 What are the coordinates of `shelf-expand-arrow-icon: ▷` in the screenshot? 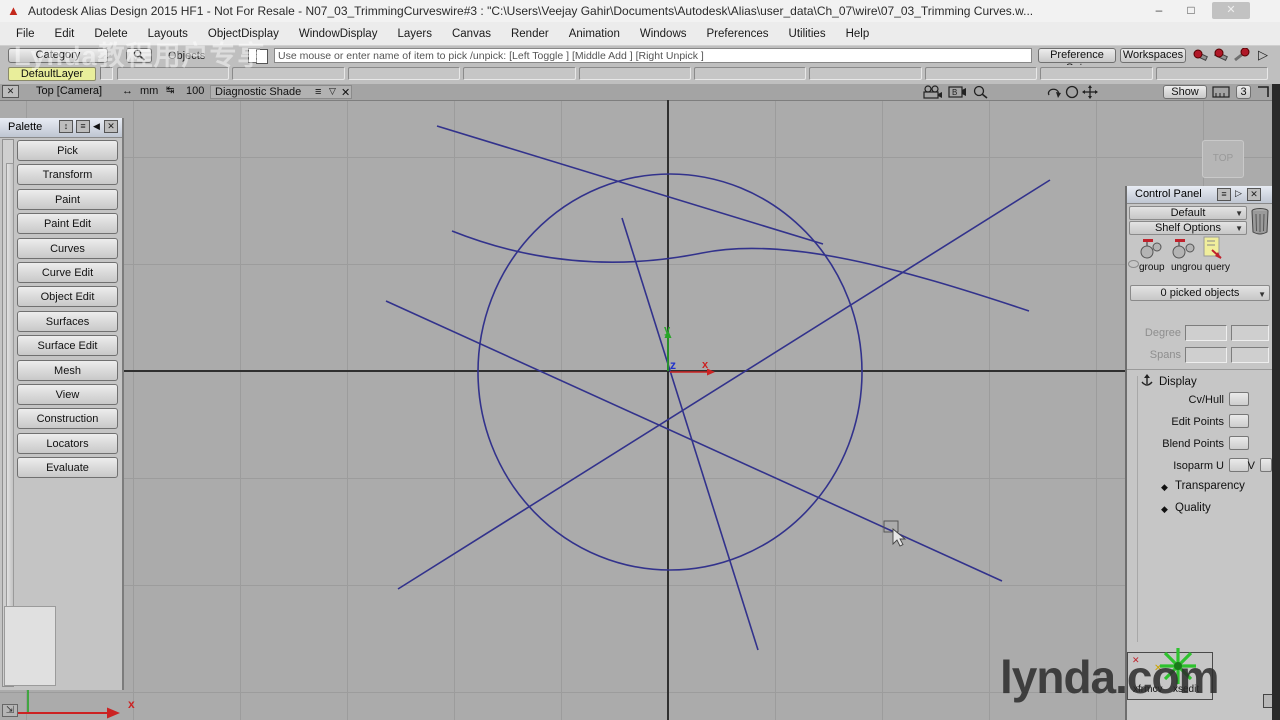 It's located at (1263, 55).